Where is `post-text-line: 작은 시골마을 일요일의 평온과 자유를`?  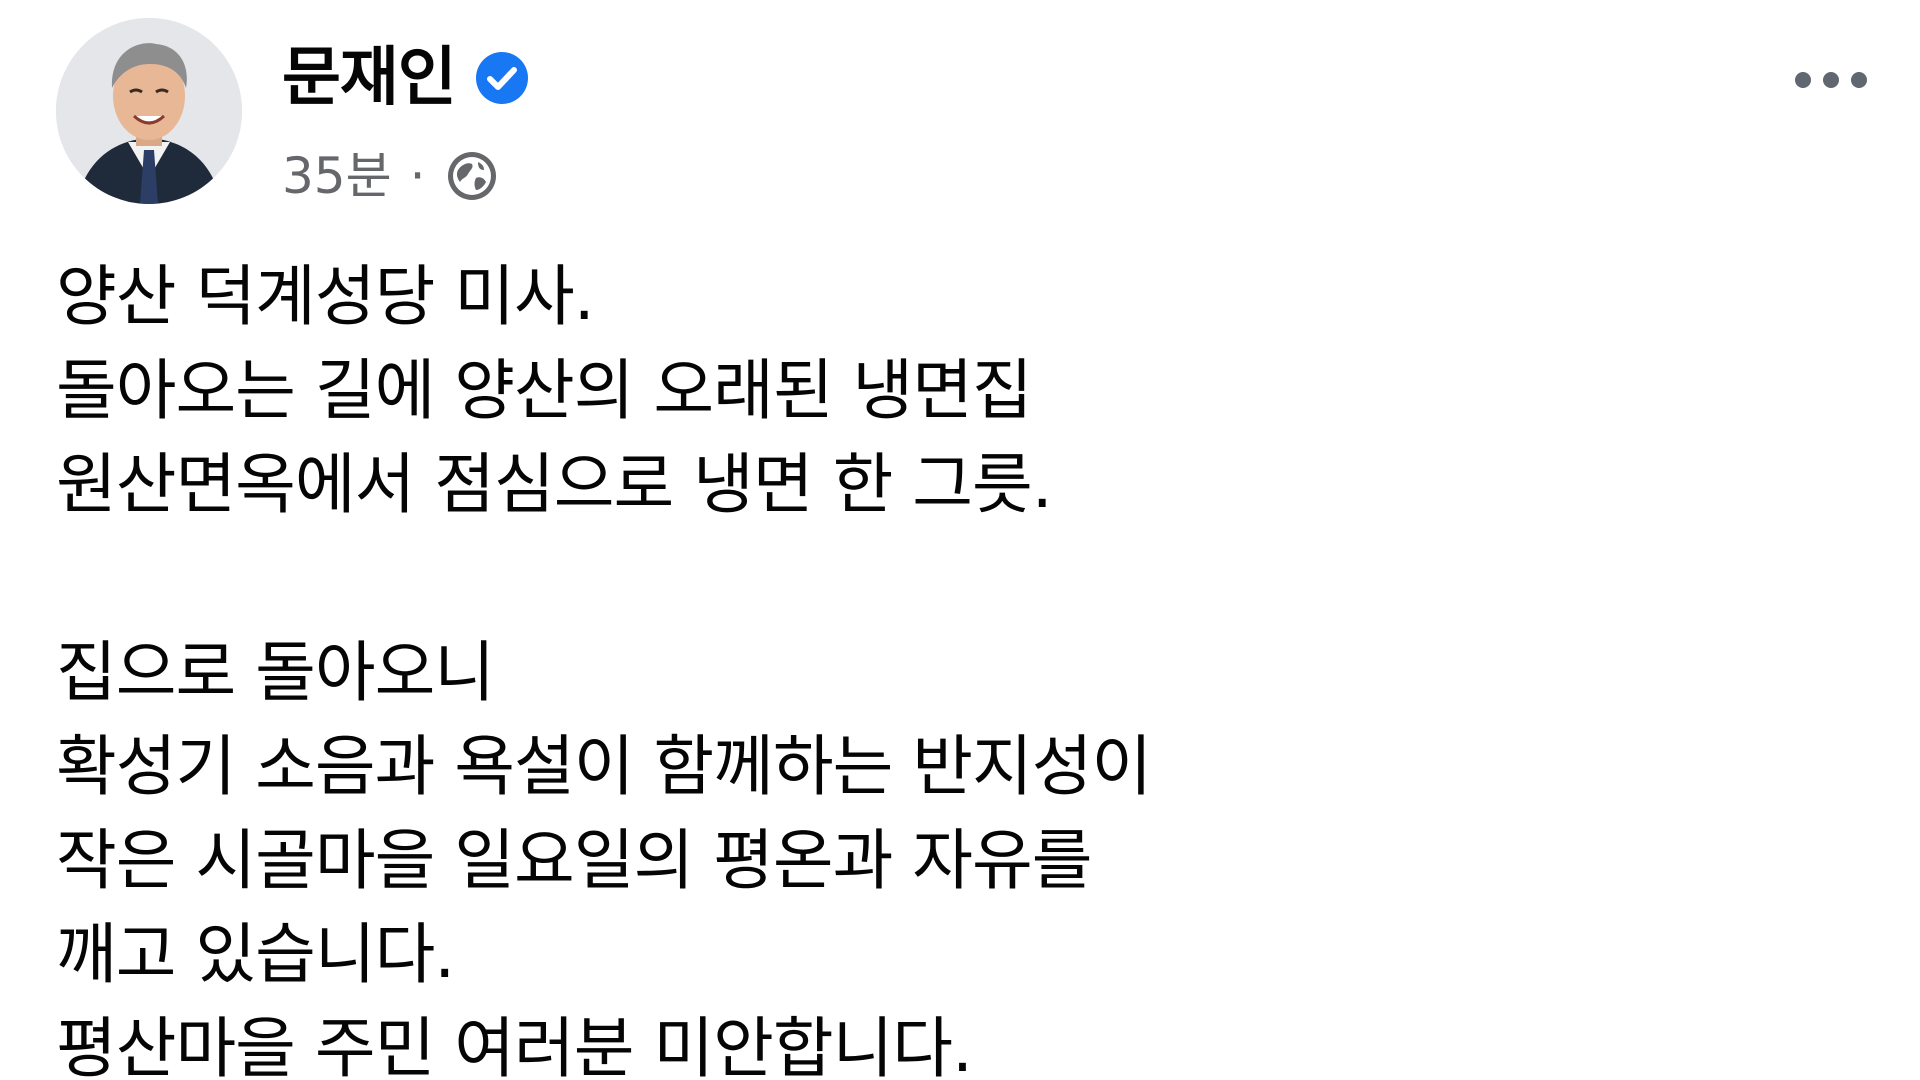
post-text-line: 작은 시골마을 일요일의 평온과 자유를 is located at coordinates (574, 860).